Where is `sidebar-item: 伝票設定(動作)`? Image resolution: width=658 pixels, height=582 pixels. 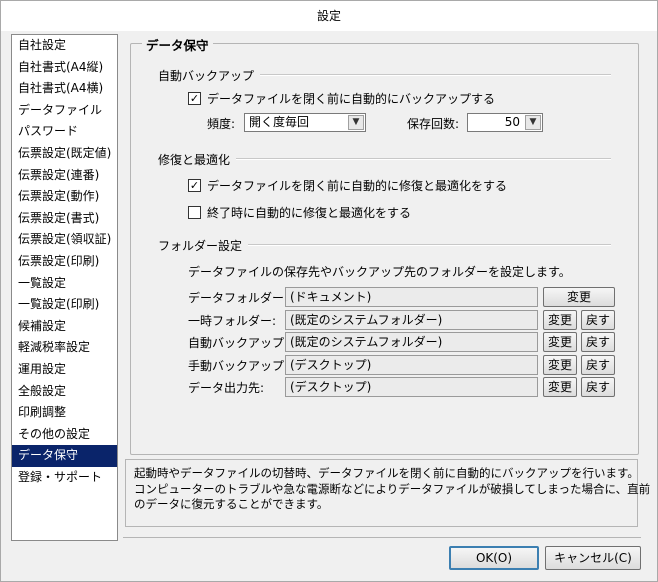 sidebar-item: 伝票設定(動作) is located at coordinates (64, 197).